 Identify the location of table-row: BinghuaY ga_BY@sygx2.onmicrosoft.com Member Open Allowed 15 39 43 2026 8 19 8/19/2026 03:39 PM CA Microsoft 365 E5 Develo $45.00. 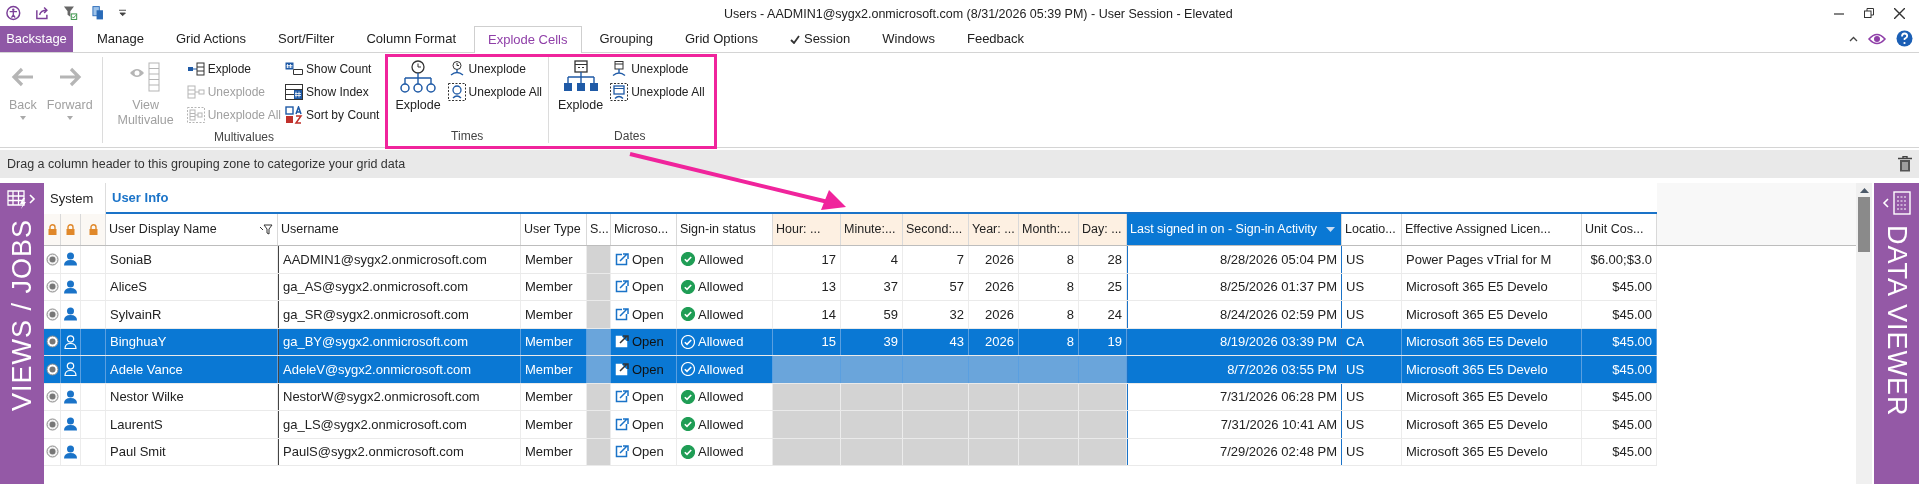
(850, 342).